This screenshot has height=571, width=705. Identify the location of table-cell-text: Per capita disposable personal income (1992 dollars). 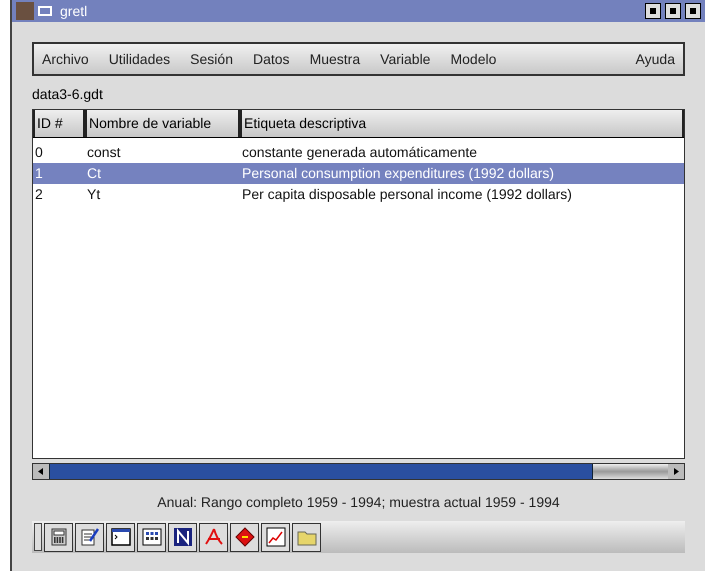
(407, 194).